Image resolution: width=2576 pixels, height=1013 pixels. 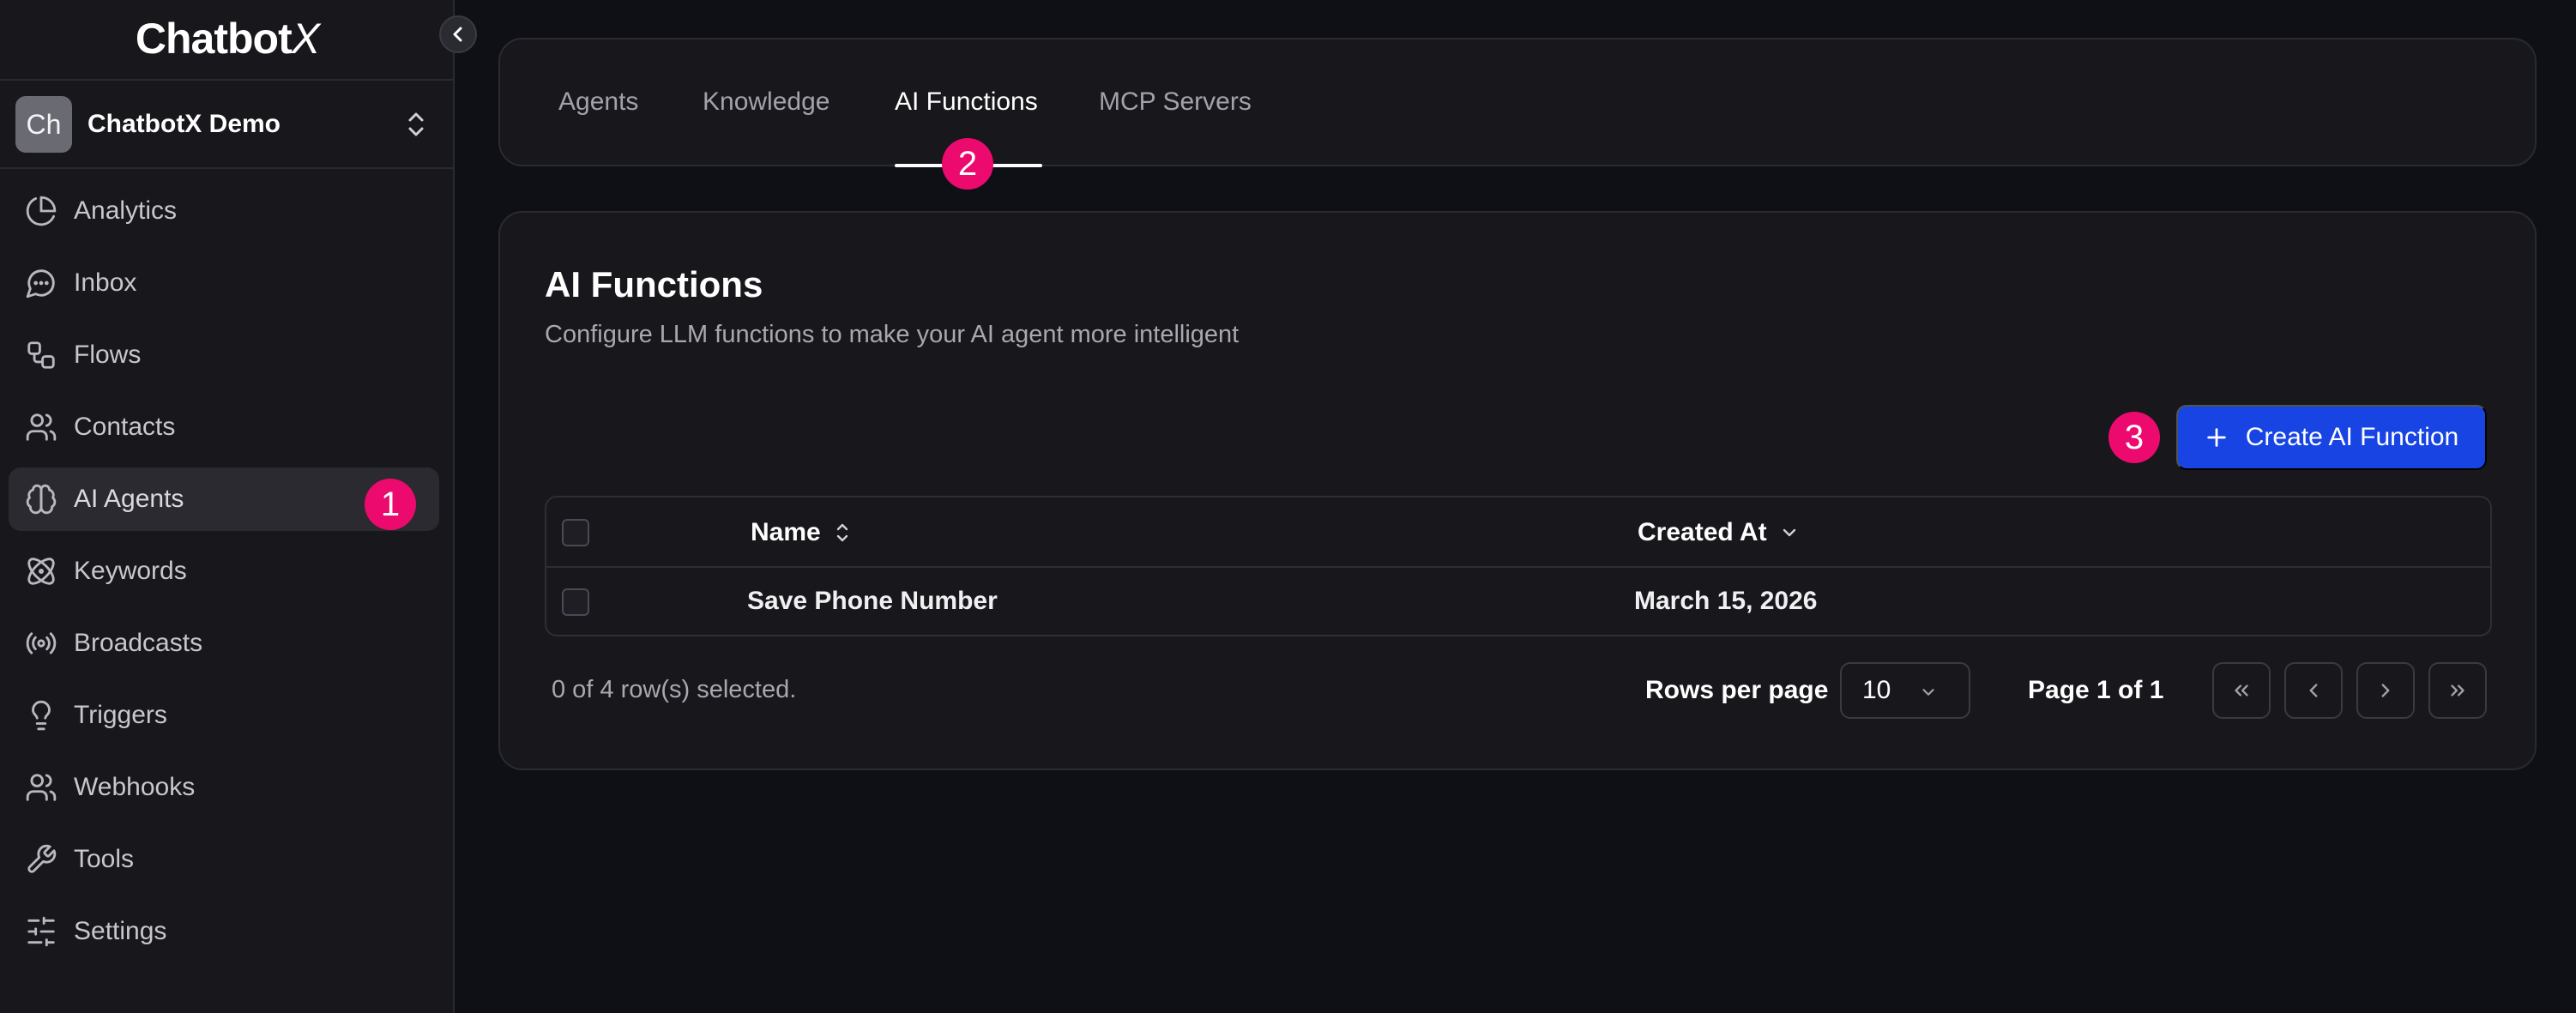 I want to click on app-logo: Chatbot X, so click(x=227, y=38).